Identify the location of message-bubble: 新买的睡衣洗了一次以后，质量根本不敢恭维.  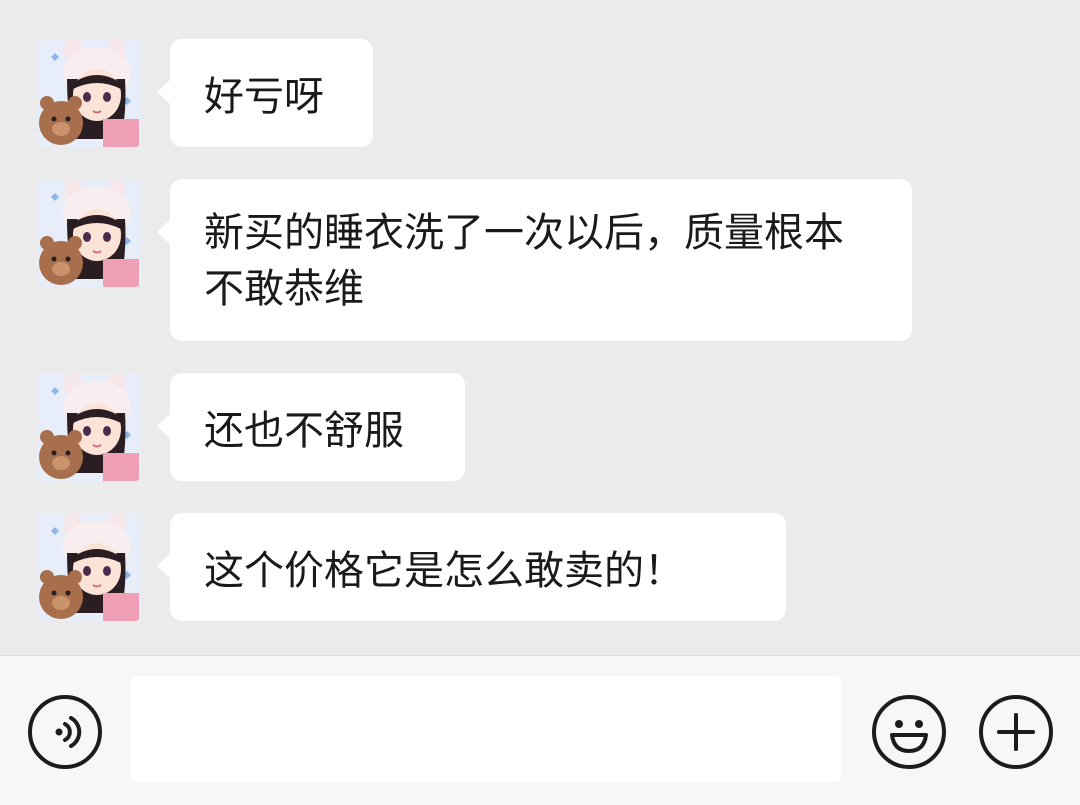
(534, 260).